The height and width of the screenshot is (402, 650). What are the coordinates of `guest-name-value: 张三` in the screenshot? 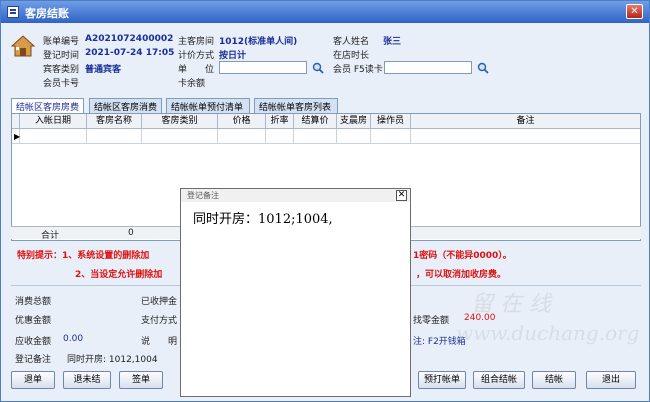 It's located at (392, 42).